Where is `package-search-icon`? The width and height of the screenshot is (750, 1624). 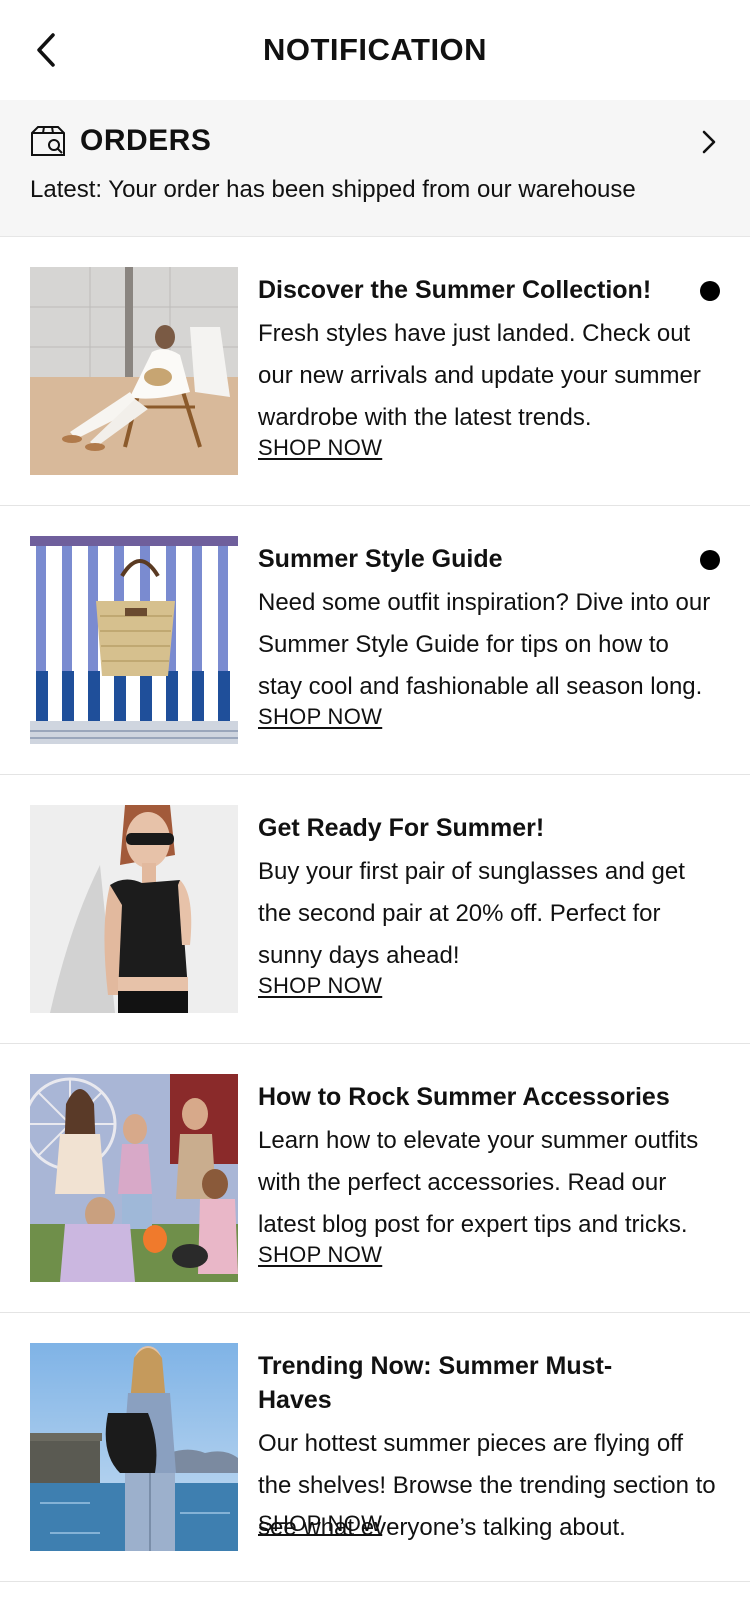
package-search-icon is located at coordinates (48, 141).